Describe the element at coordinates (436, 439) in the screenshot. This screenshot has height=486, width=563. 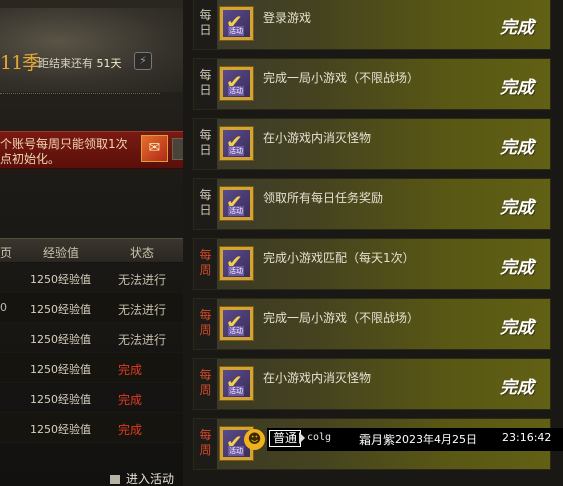
I see `chat-date: 2023年4月25日` at that location.